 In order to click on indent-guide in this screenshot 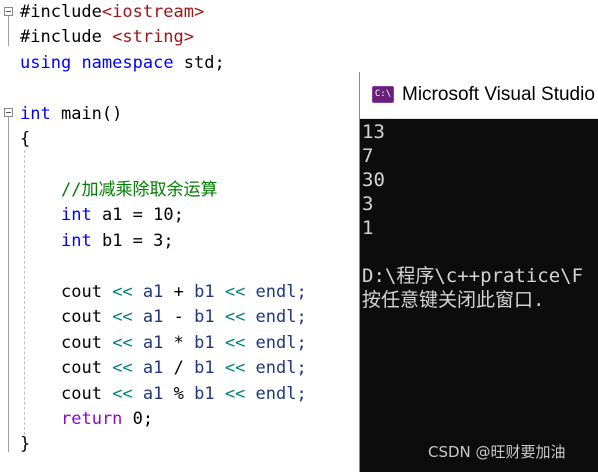, I will do `click(24, 295)`.